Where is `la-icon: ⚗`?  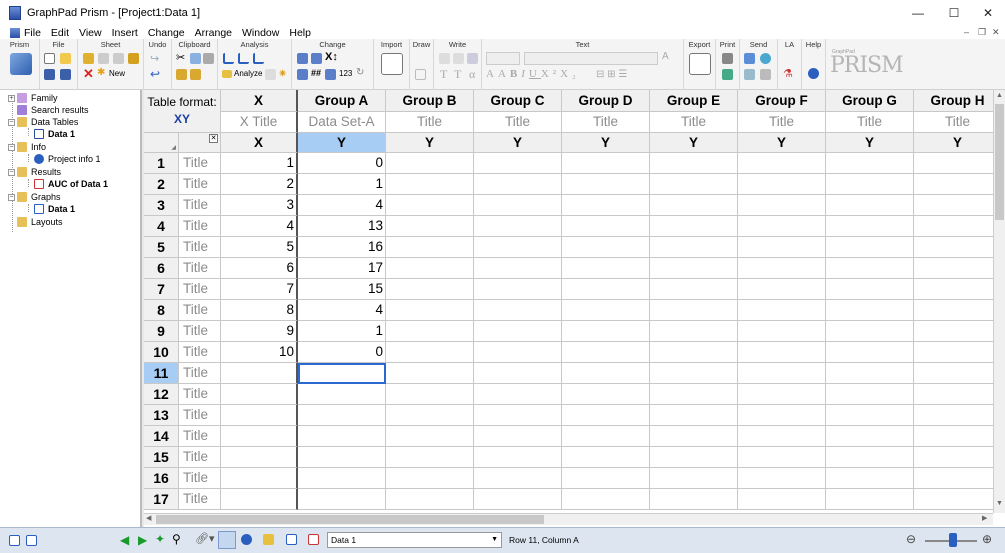 la-icon: ⚗ is located at coordinates (788, 73).